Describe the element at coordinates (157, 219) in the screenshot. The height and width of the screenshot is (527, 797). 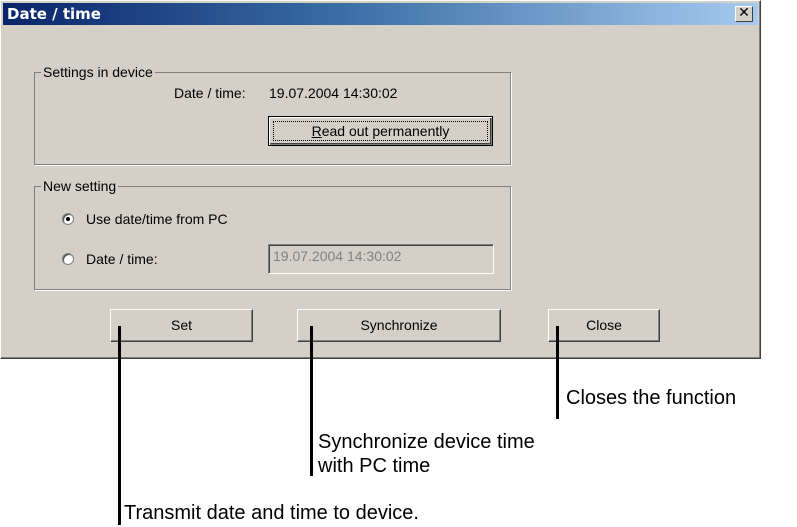
I see `use-pc-time-label: Use date/time from PC` at that location.